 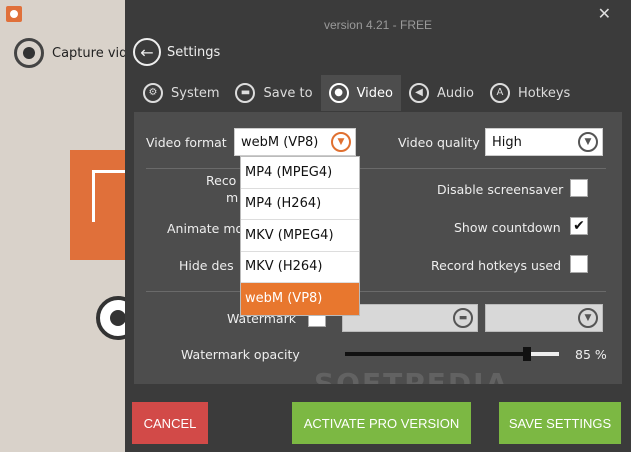 I want to click on close-icon: ✕, so click(x=604, y=13).